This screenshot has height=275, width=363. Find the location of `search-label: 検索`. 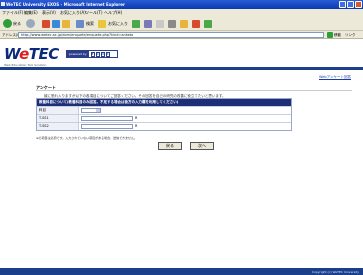

search-label: 検索 is located at coordinates (90, 24).